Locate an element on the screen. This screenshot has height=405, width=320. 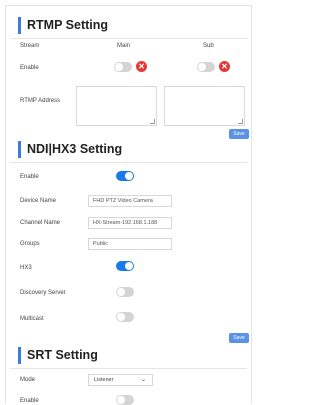
device-name-label: Device Name is located at coordinates (38, 201).